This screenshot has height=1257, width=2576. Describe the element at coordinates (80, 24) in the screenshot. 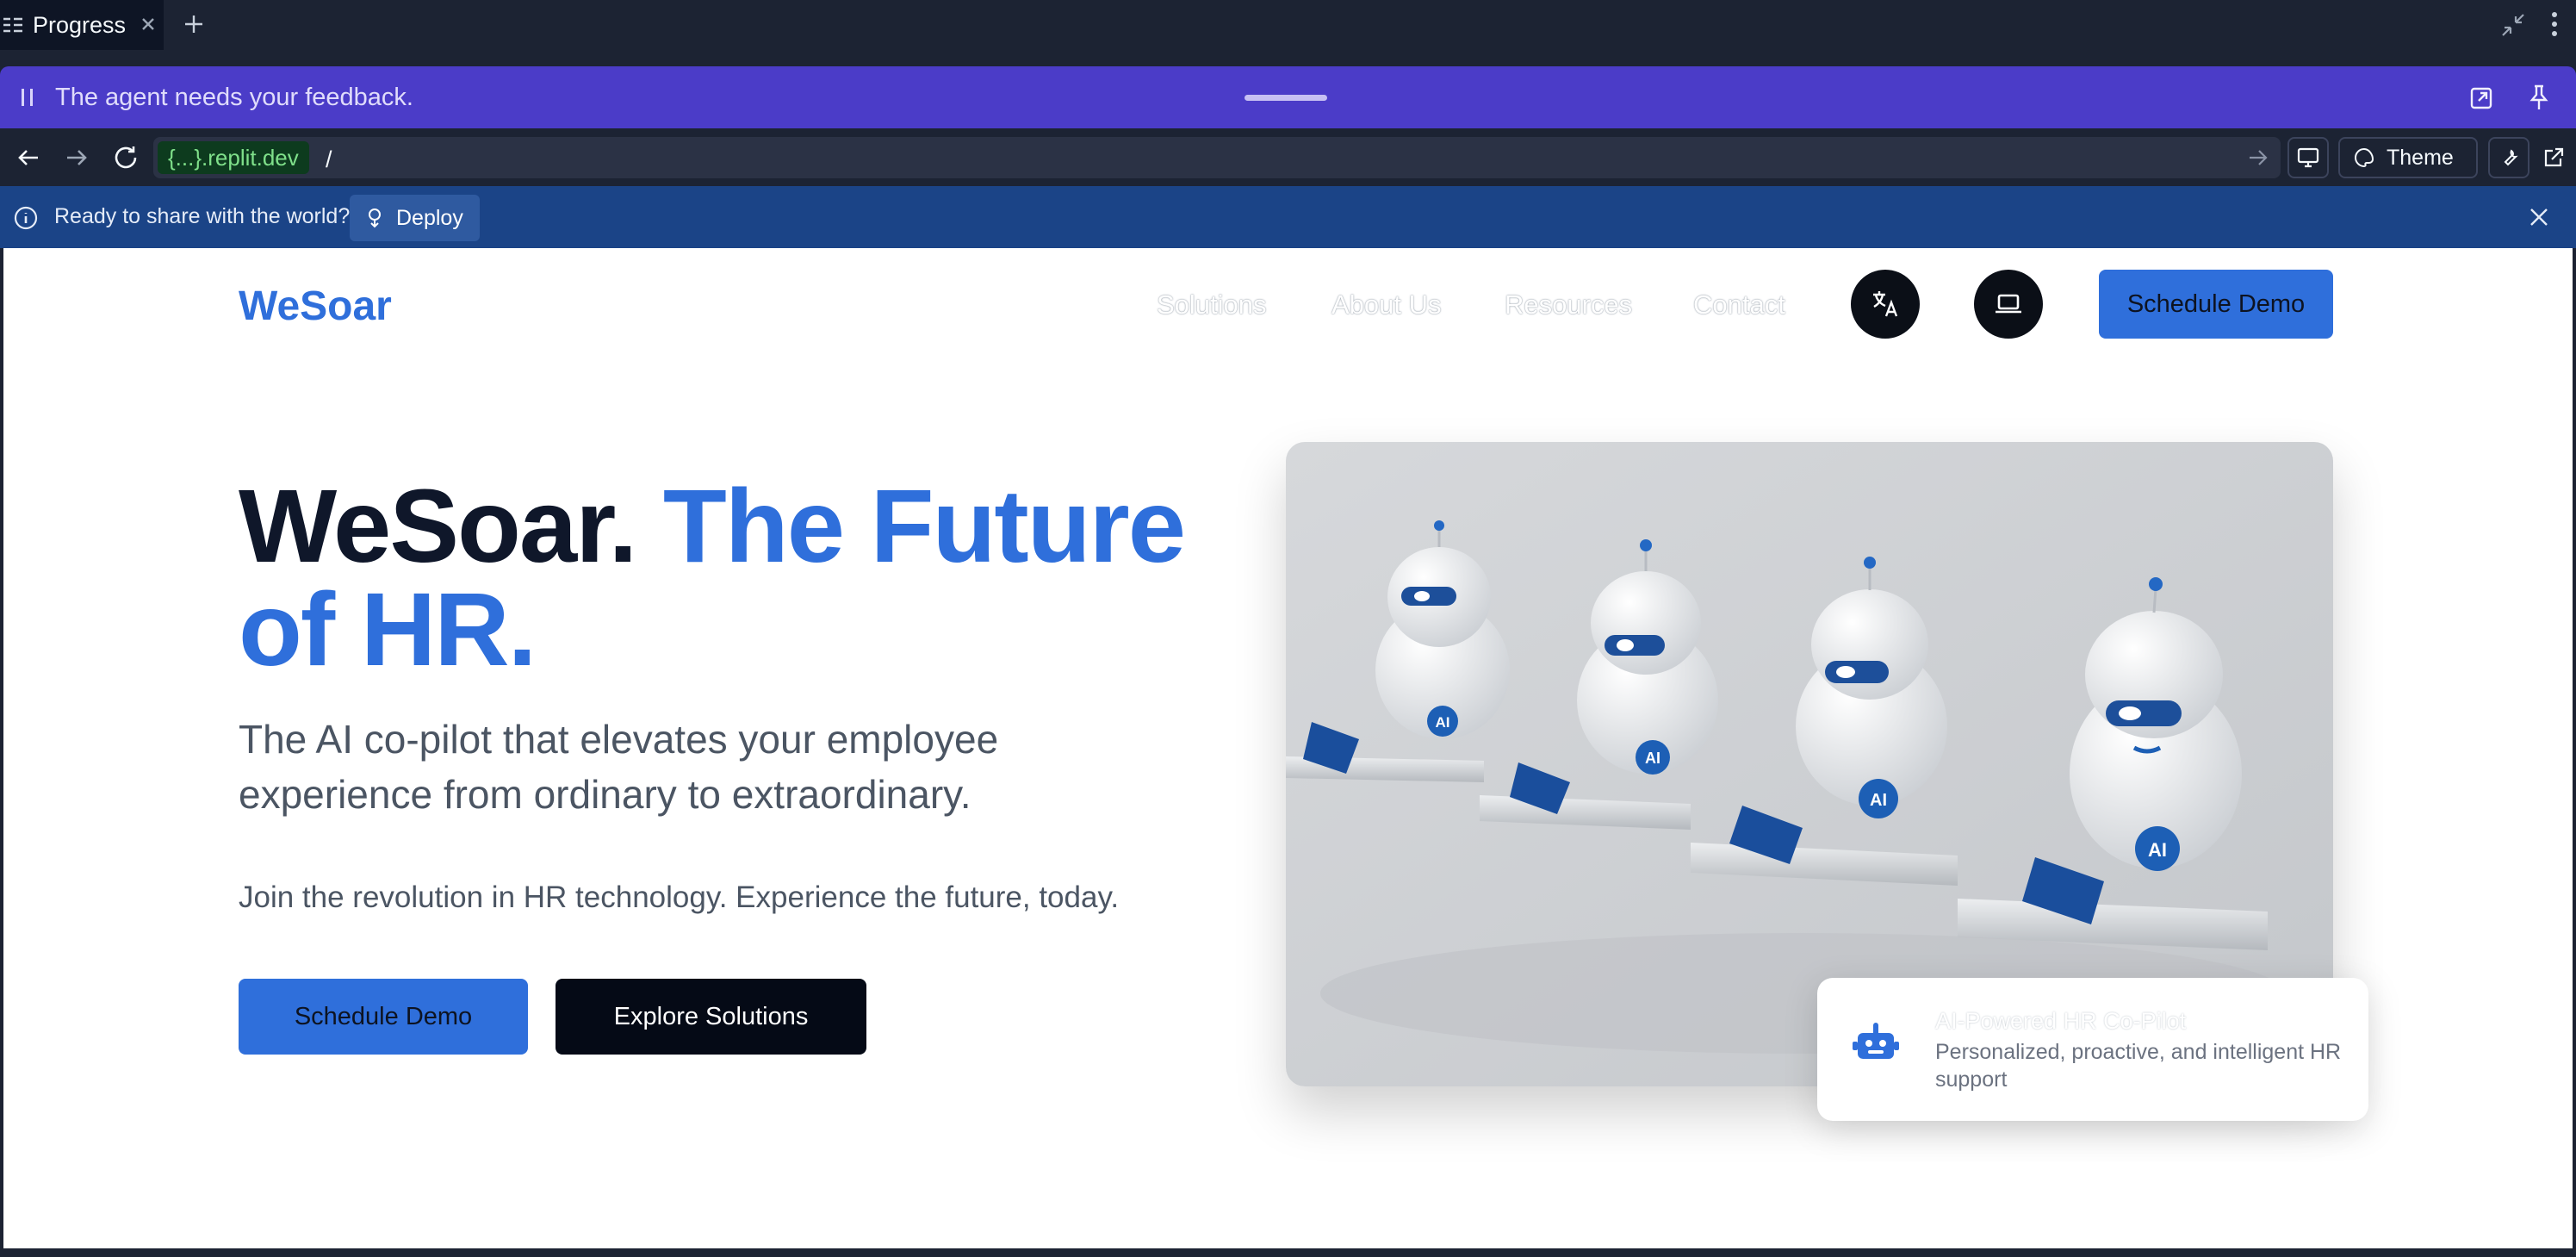

I see `tab-title: Progress` at that location.